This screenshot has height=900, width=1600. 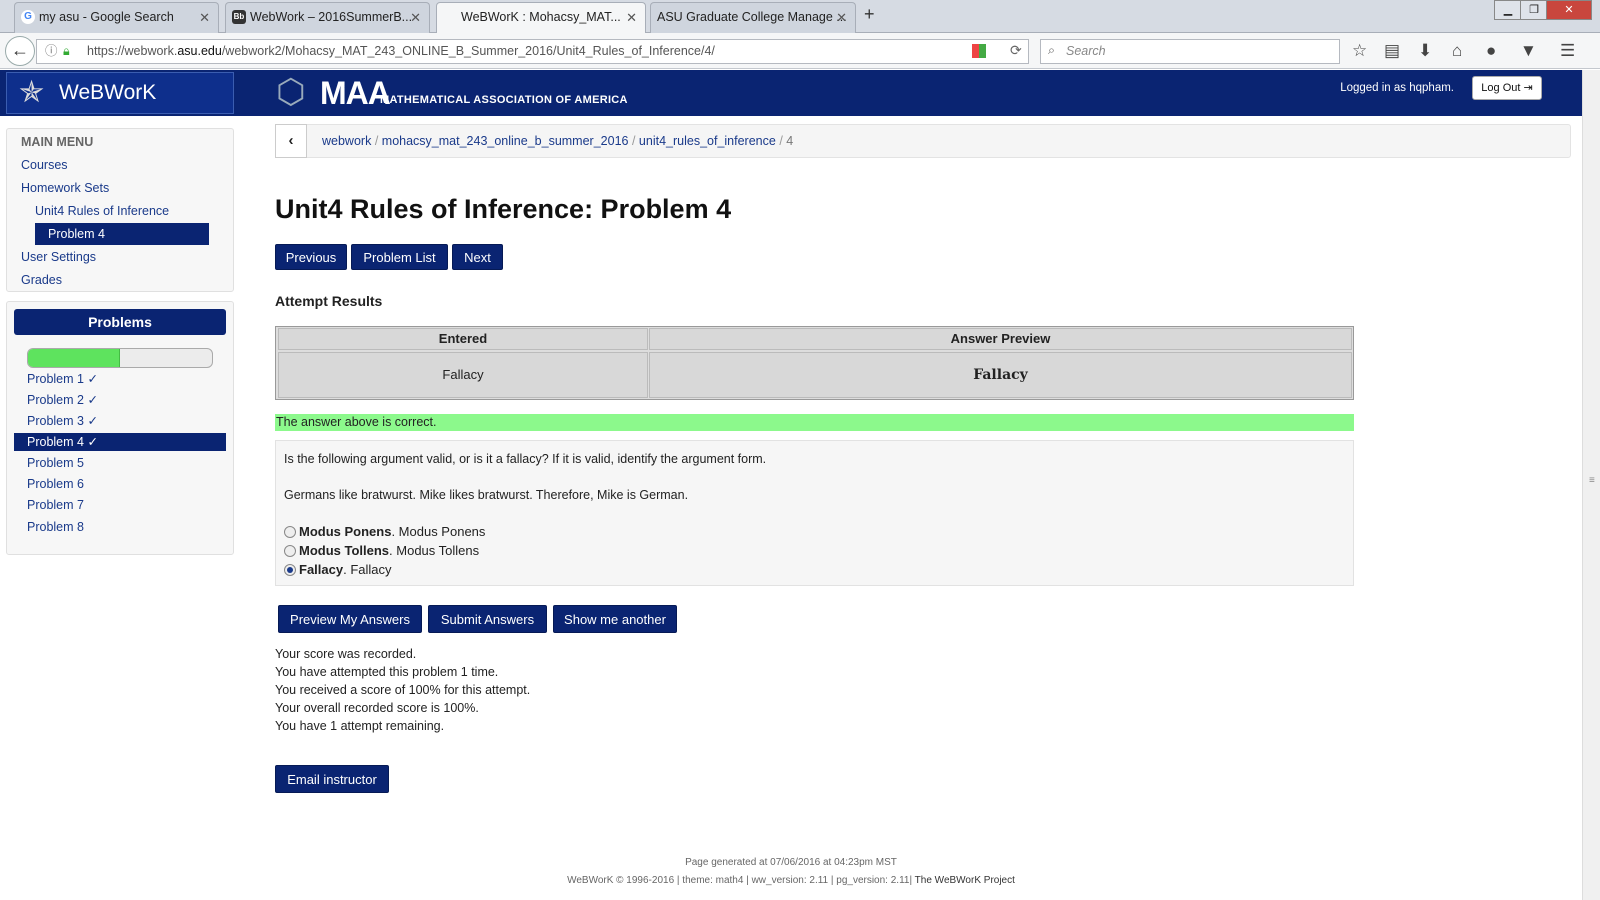 I want to click on problem-link-8: Problem 8, so click(x=55, y=527).